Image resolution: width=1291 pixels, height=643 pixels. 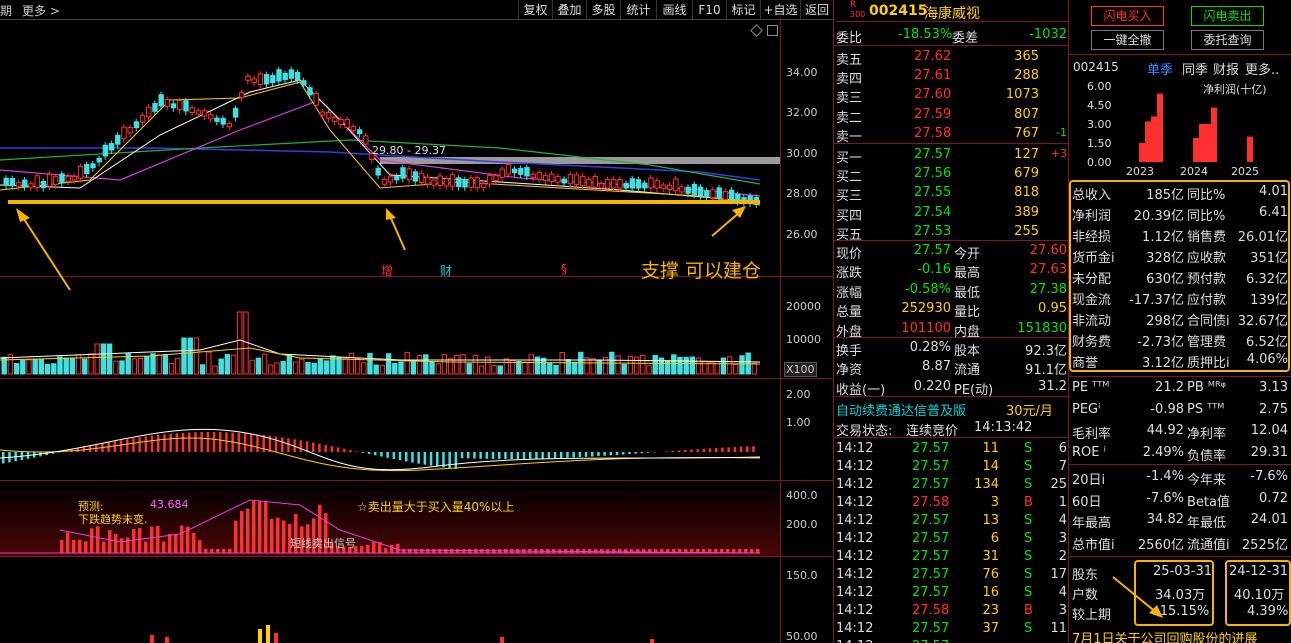 I want to click on tab-single-quarter: 单季, so click(x=1160, y=68).